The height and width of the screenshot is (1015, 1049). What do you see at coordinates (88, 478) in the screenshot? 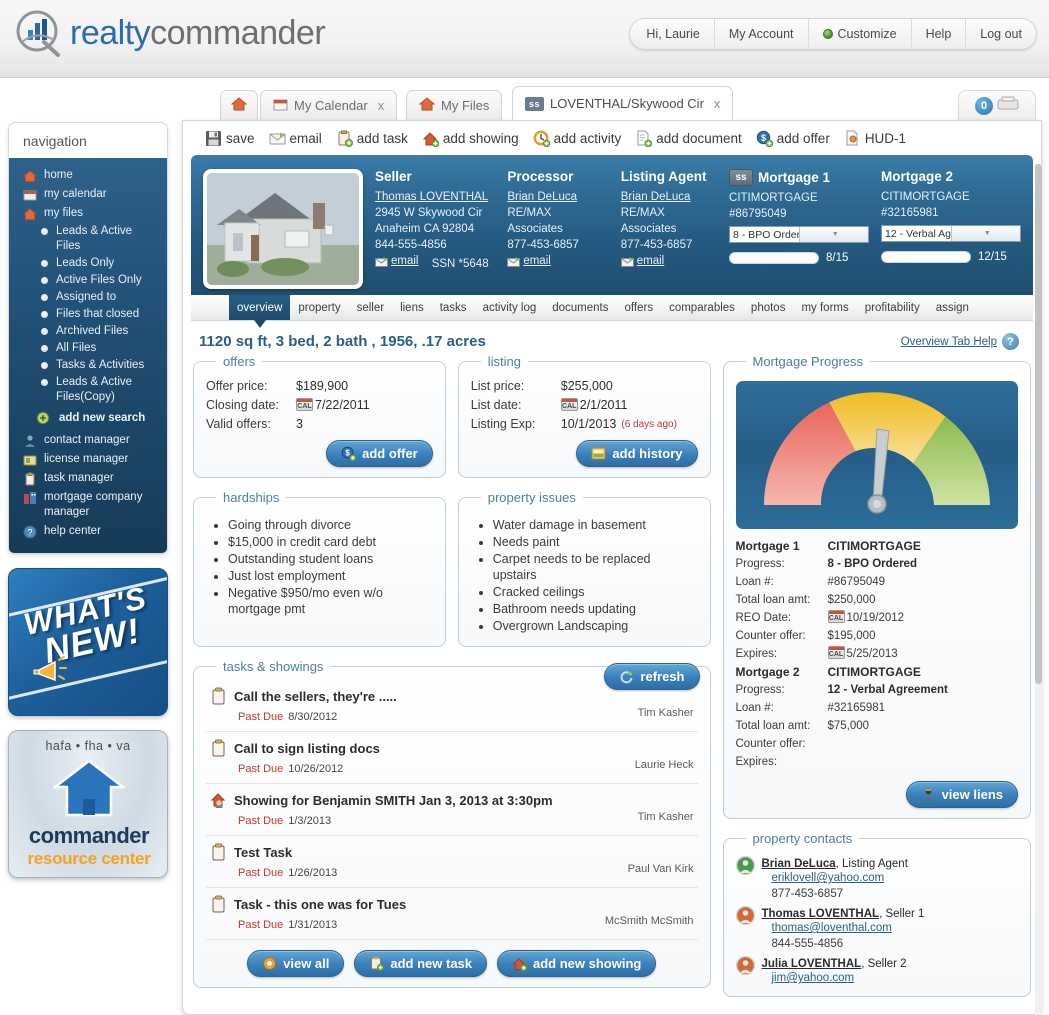
I see `sidebar-item-task-manager: task manager` at bounding box center [88, 478].